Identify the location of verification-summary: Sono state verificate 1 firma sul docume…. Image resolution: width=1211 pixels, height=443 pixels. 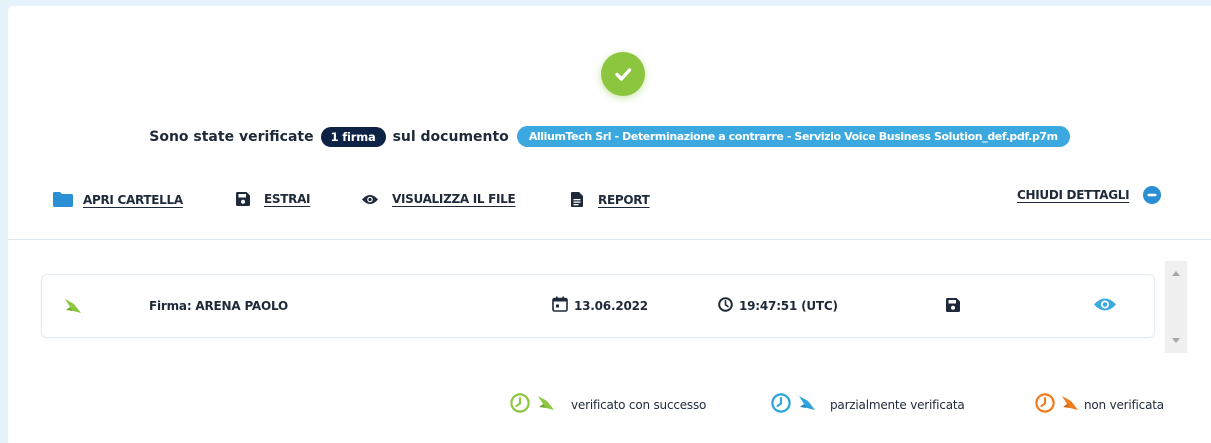
(609, 136).